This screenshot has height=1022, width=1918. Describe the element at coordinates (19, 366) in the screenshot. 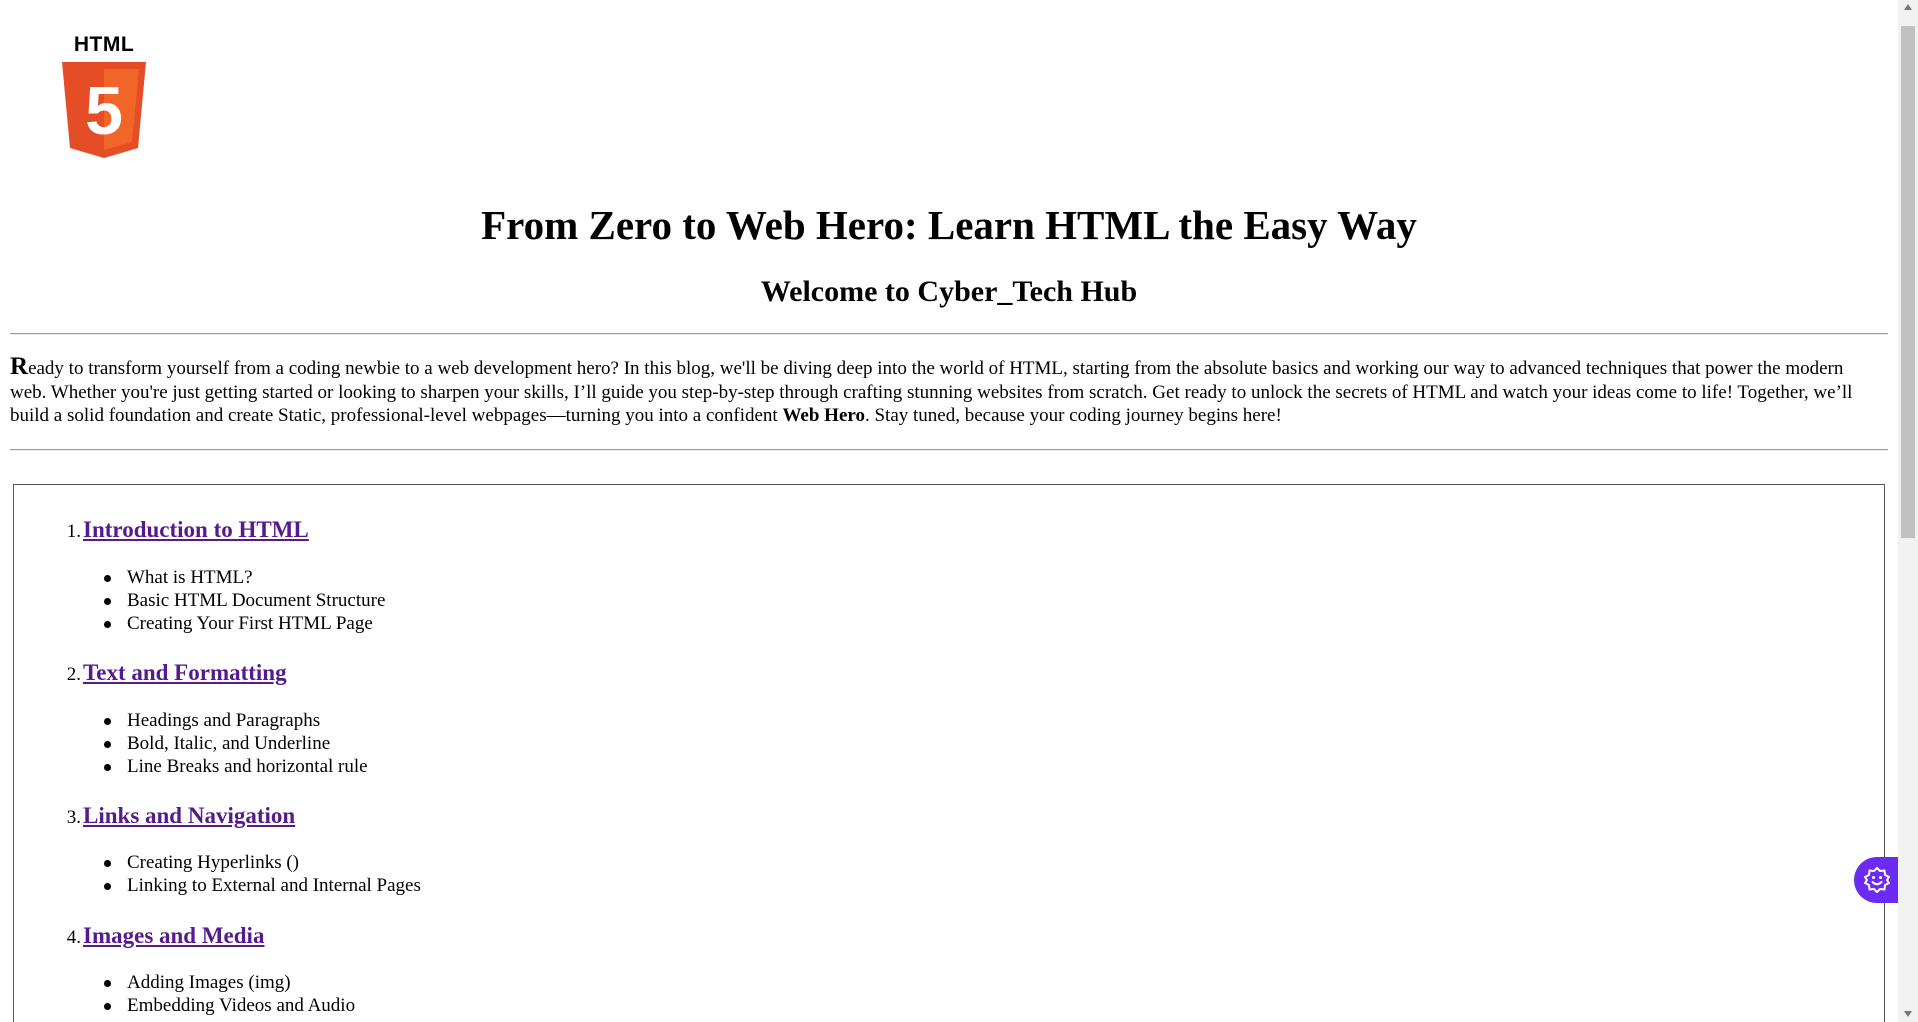

I see `intro-dropcap: R` at that location.